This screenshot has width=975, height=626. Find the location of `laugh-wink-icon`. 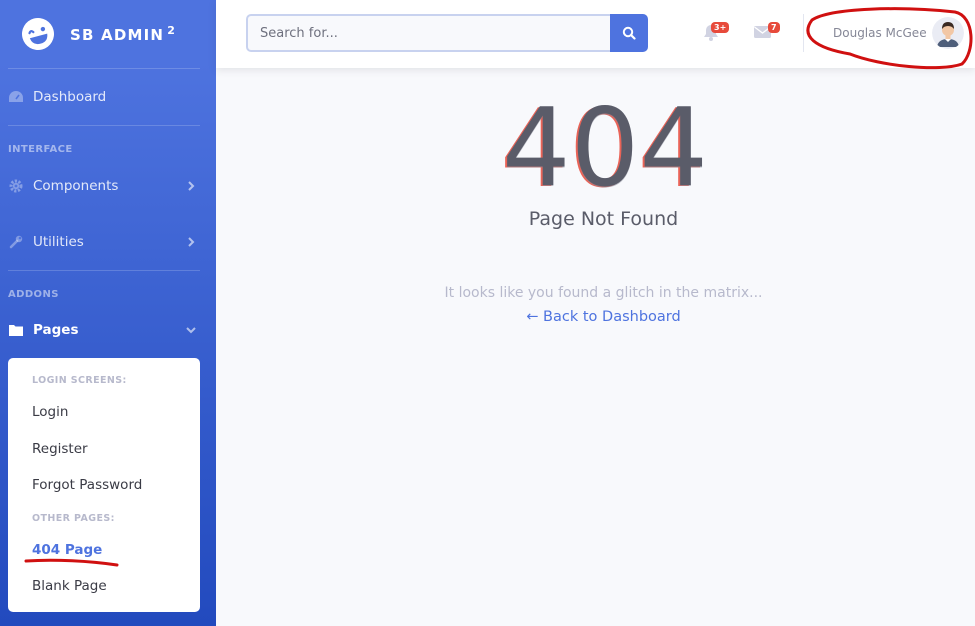

laugh-wink-icon is located at coordinates (38, 34).